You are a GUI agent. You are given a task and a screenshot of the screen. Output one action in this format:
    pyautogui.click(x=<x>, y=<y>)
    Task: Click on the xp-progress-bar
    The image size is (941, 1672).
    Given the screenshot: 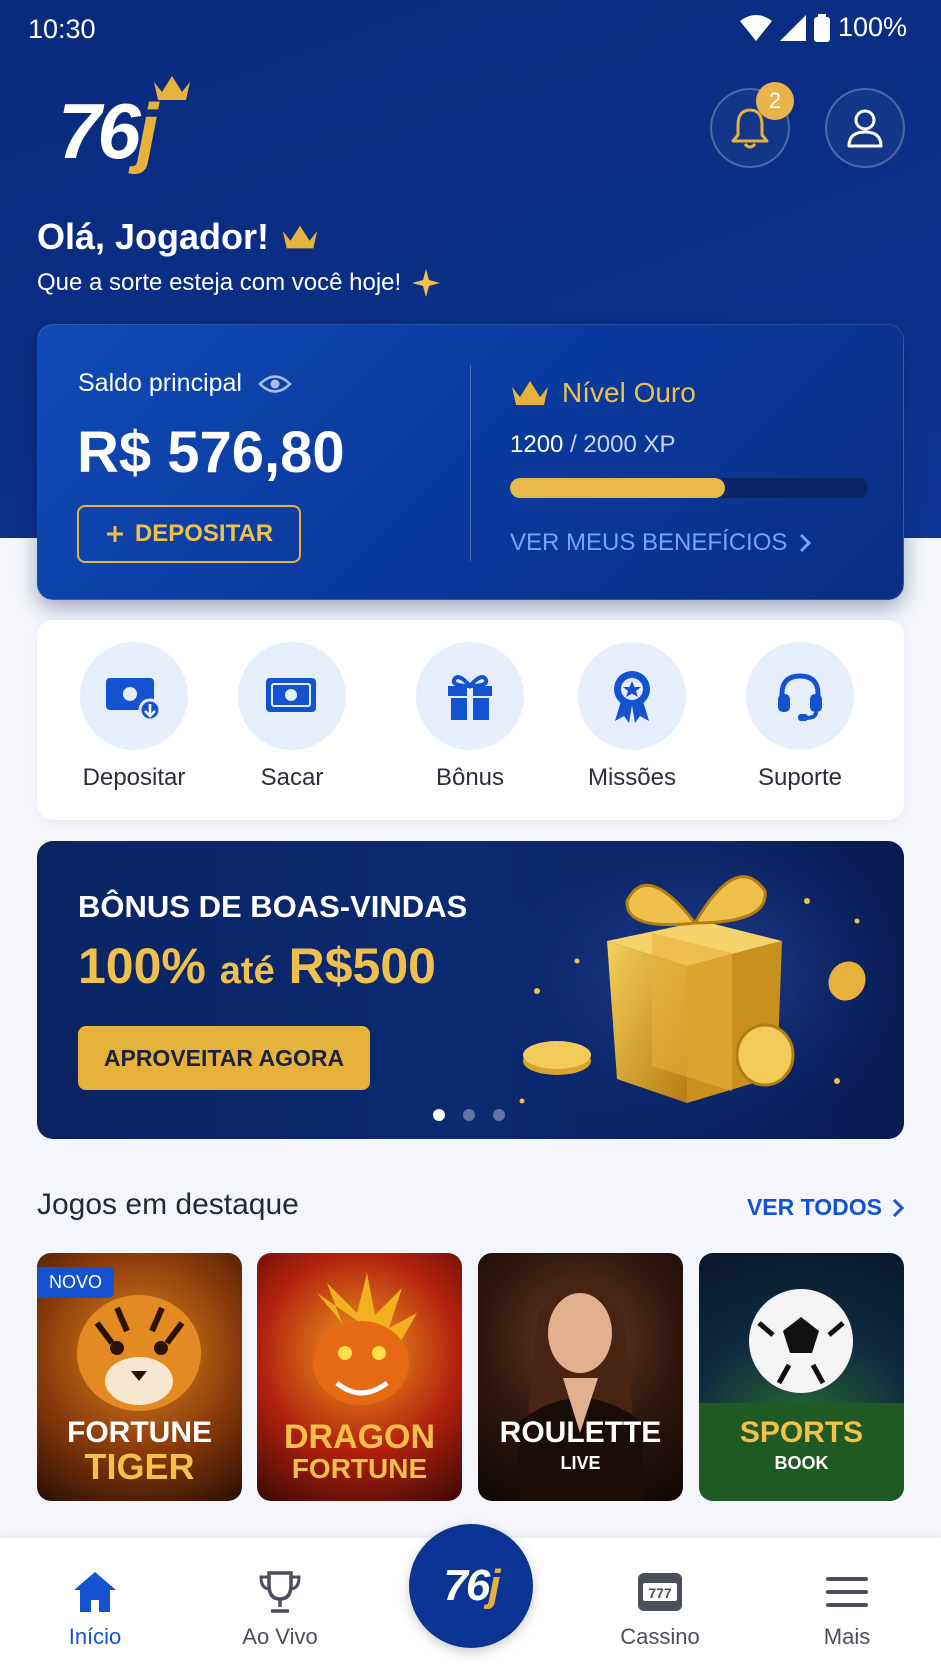 What is the action you would take?
    pyautogui.click(x=689, y=488)
    